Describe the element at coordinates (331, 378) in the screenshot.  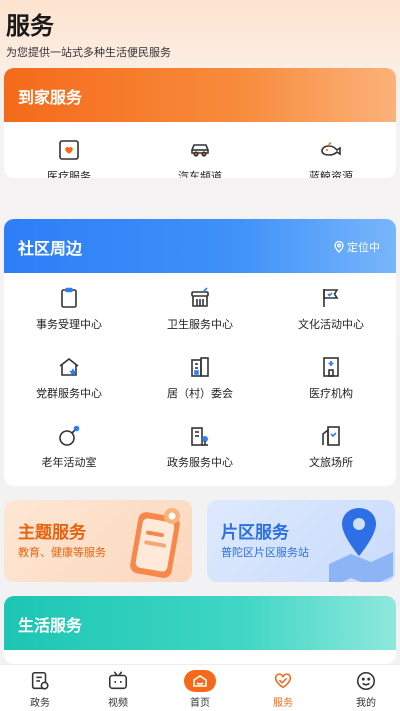
I see `community-hospital: 医疗机构` at that location.